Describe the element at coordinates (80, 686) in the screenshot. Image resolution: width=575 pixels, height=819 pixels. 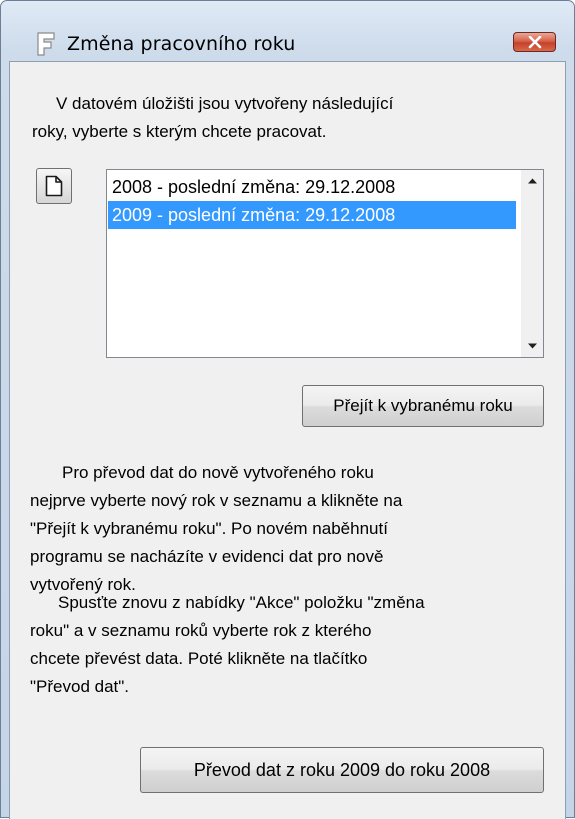
I see `instruction-line: "Převod dat".` at that location.